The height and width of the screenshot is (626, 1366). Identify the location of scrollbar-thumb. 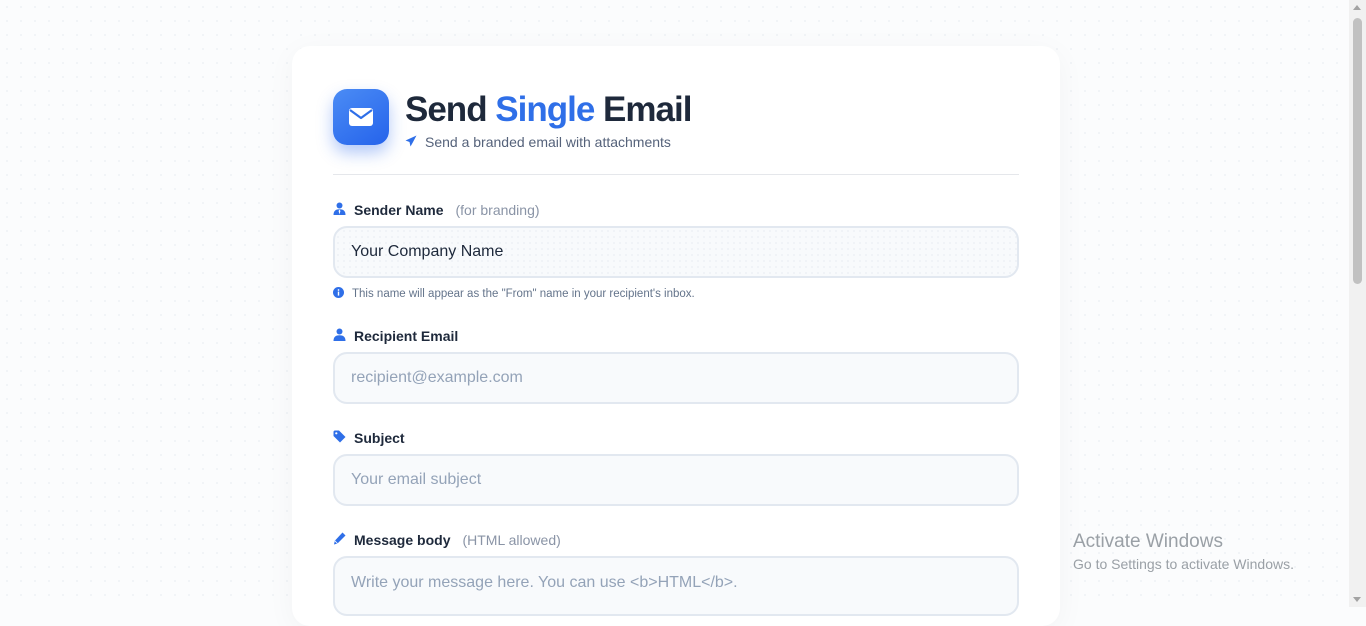
(1357, 151).